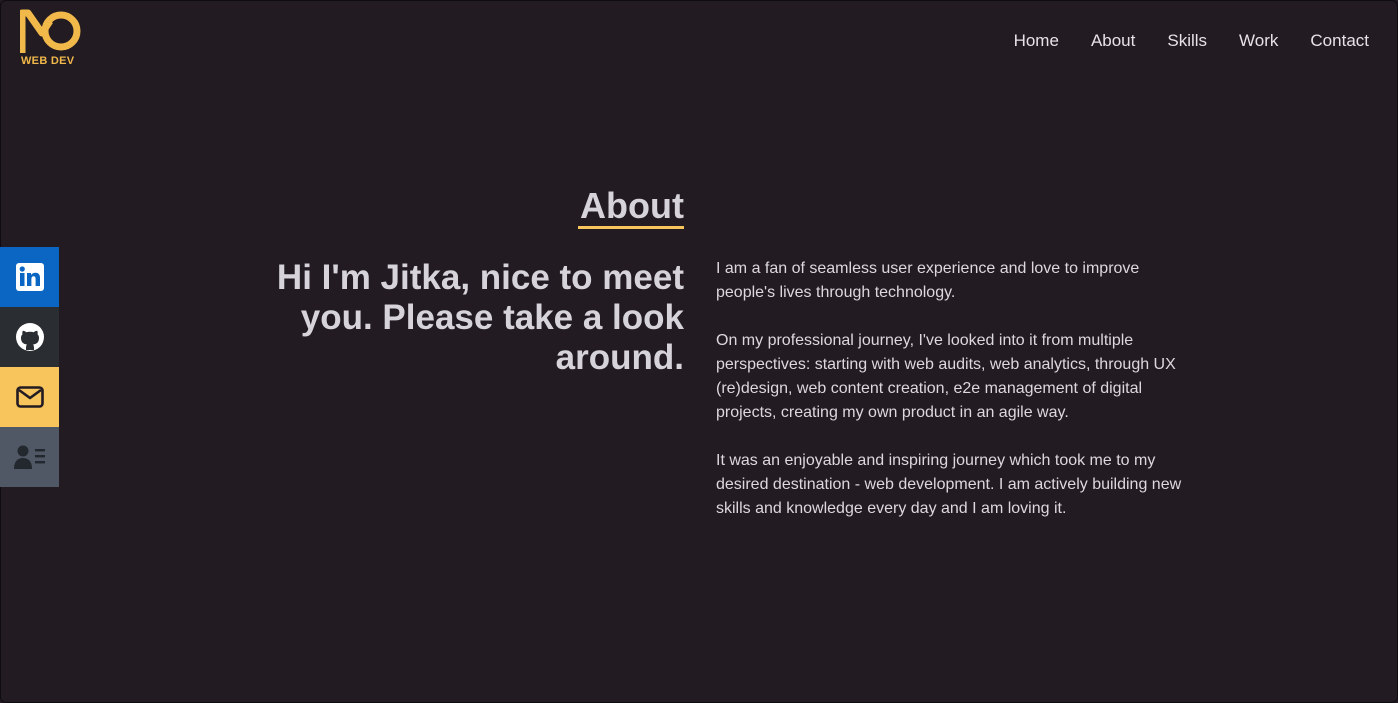 The image size is (1398, 703). I want to click on heading-underline, so click(631, 227).